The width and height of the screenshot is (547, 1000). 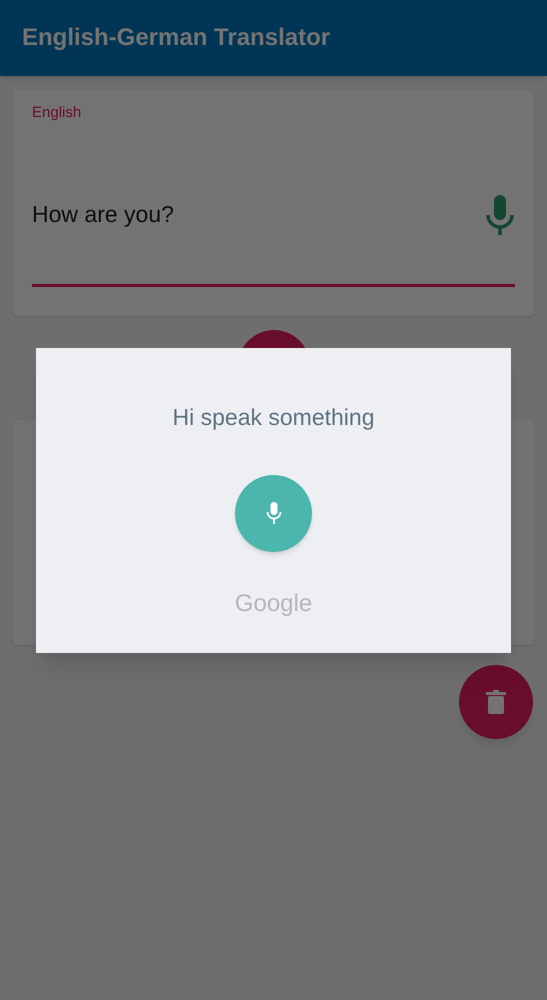 What do you see at coordinates (496, 702) in the screenshot?
I see `trash-icon` at bounding box center [496, 702].